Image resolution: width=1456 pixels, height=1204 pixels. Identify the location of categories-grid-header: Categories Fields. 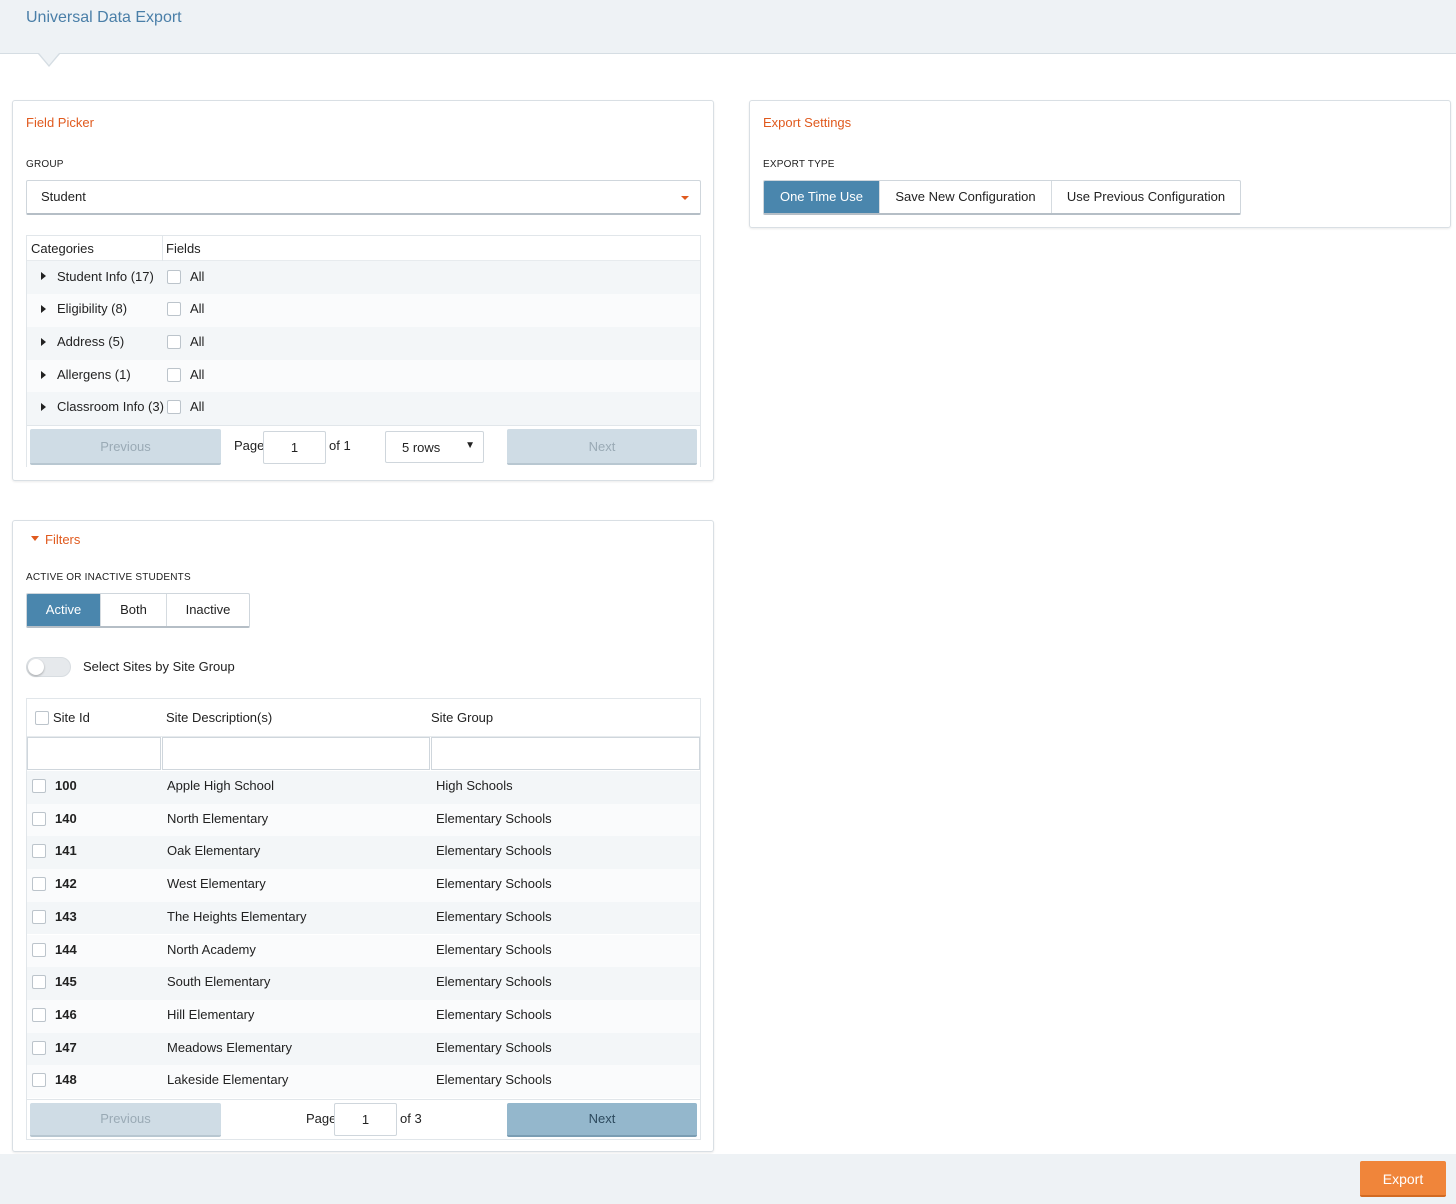
(363, 248).